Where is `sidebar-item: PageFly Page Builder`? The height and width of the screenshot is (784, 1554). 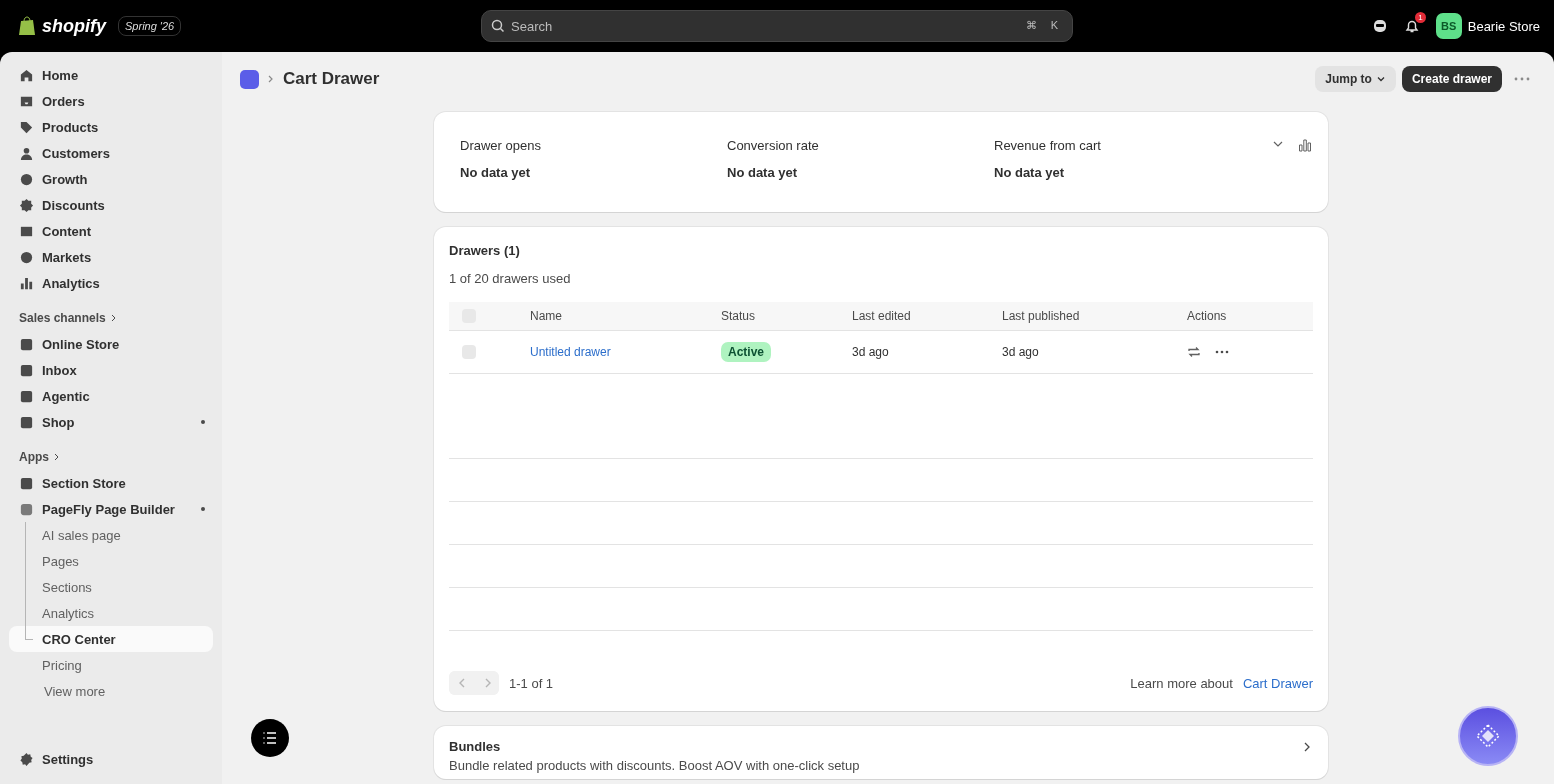 sidebar-item: PageFly Page Builder is located at coordinates (111, 509).